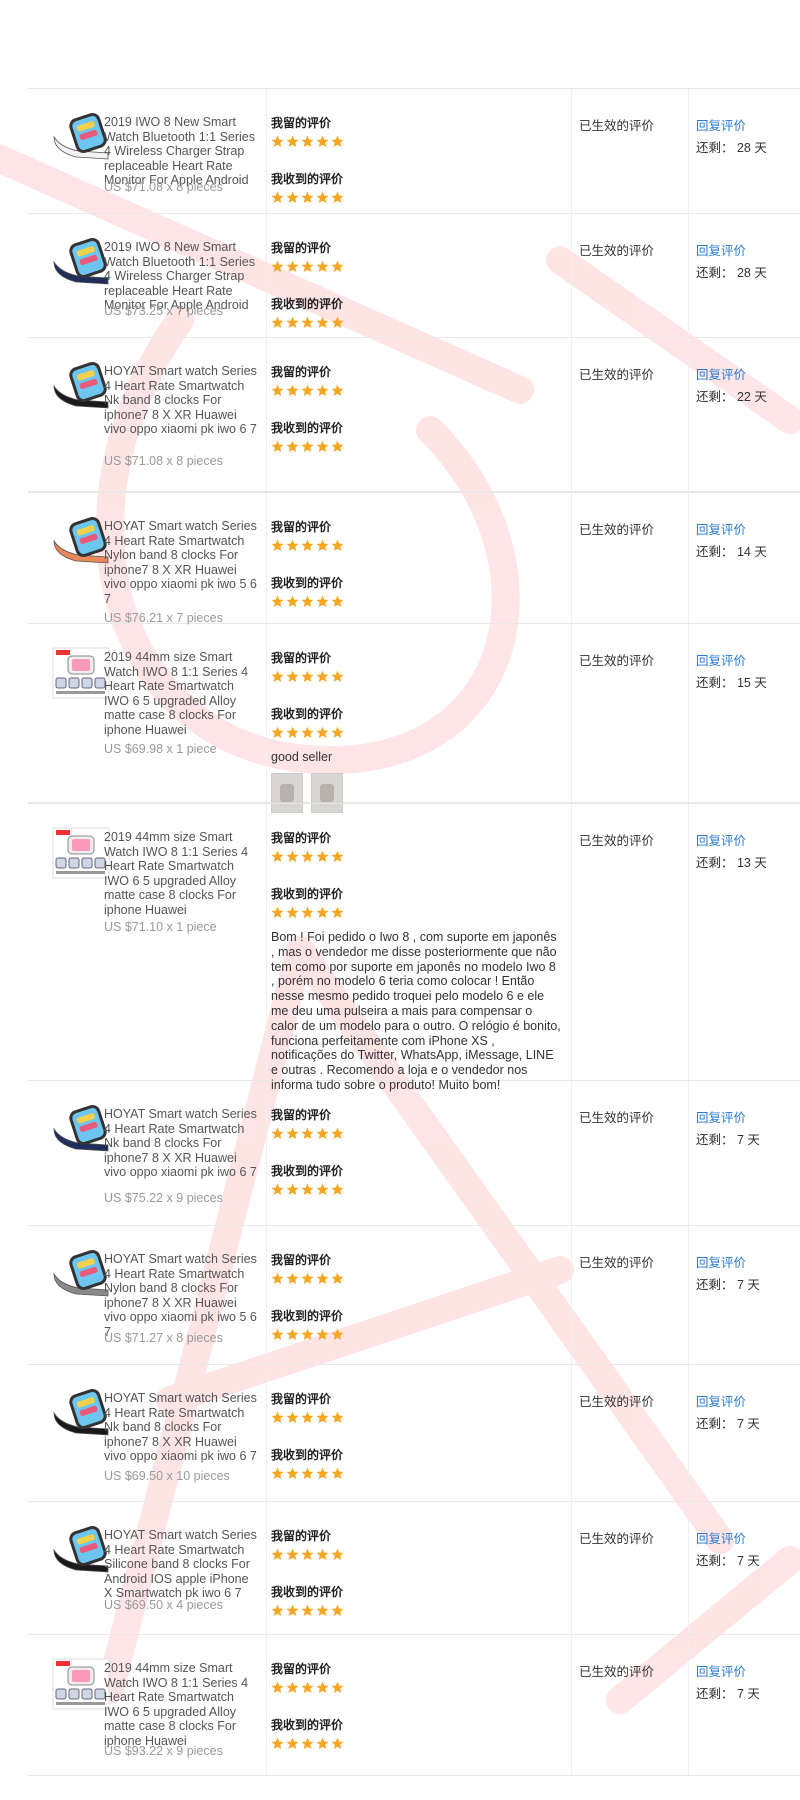 This screenshot has width=800, height=1800. I want to click on black-watch-icon, so click(81, 1549).